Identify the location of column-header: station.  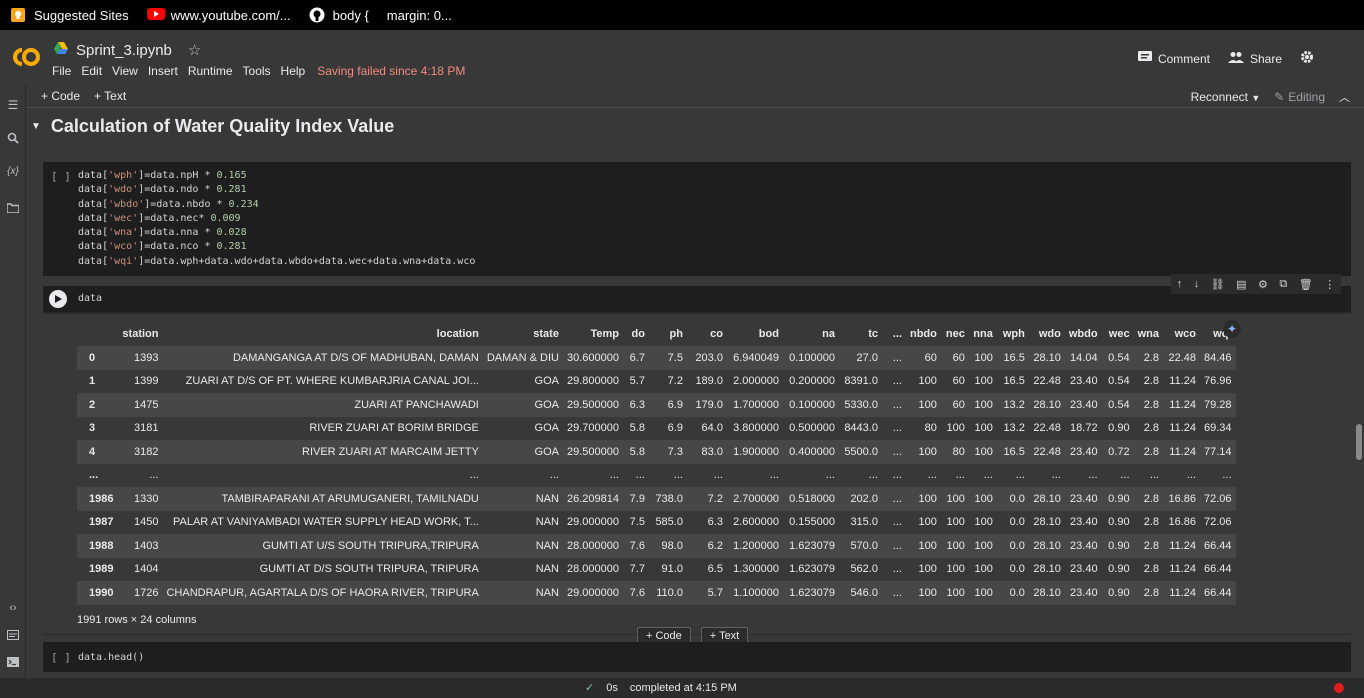
(140, 334).